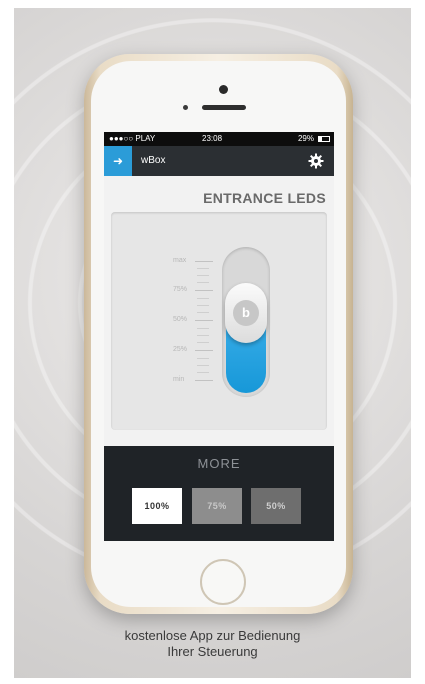 The image size is (425, 684). I want to click on scale-label-50: 50%, so click(180, 319).